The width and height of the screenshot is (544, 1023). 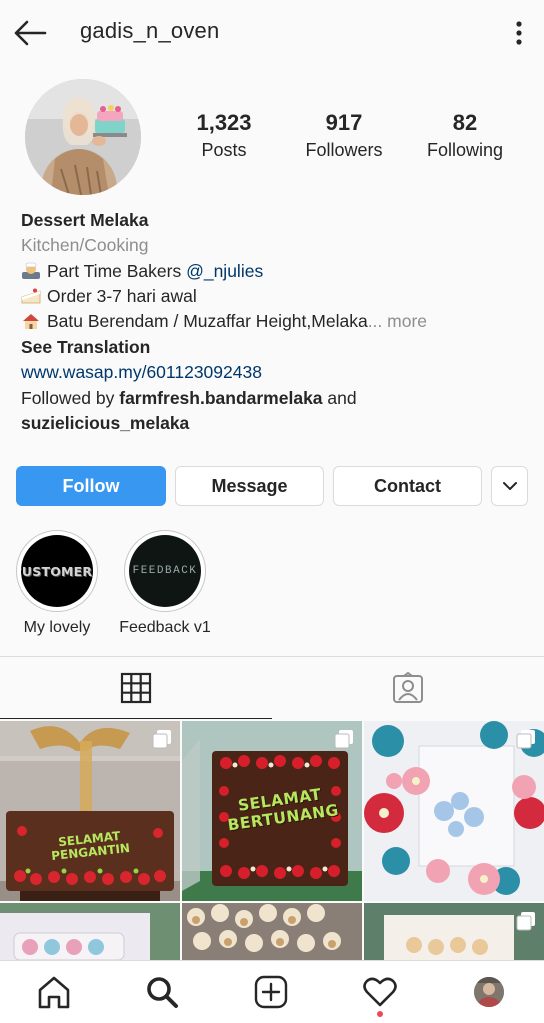 What do you see at coordinates (339, 398) in the screenshot?
I see `followed-by-and: and` at bounding box center [339, 398].